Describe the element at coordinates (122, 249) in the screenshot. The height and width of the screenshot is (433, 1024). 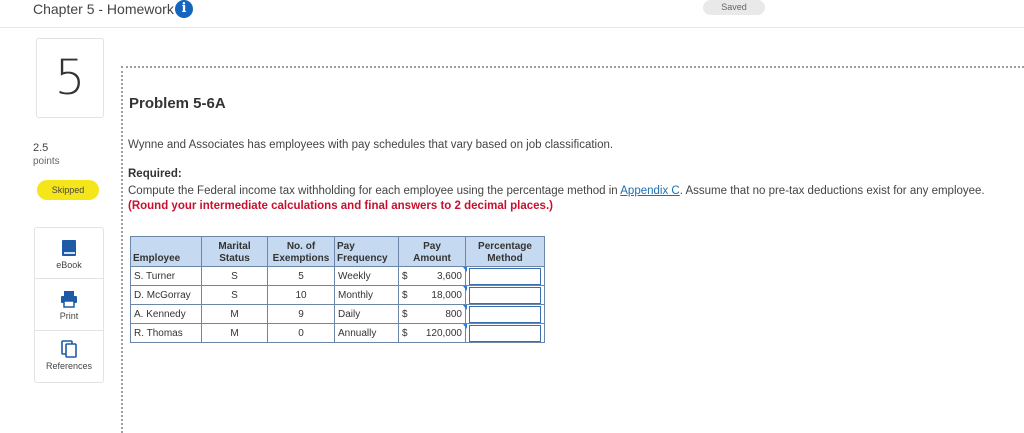
I see `question-frame-left` at that location.